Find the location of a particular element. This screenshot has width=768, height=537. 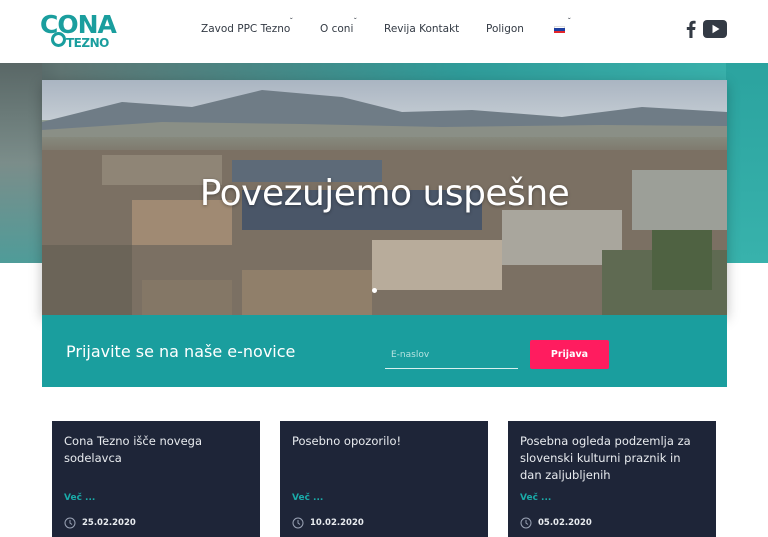

hero-background-right is located at coordinates (747, 163).